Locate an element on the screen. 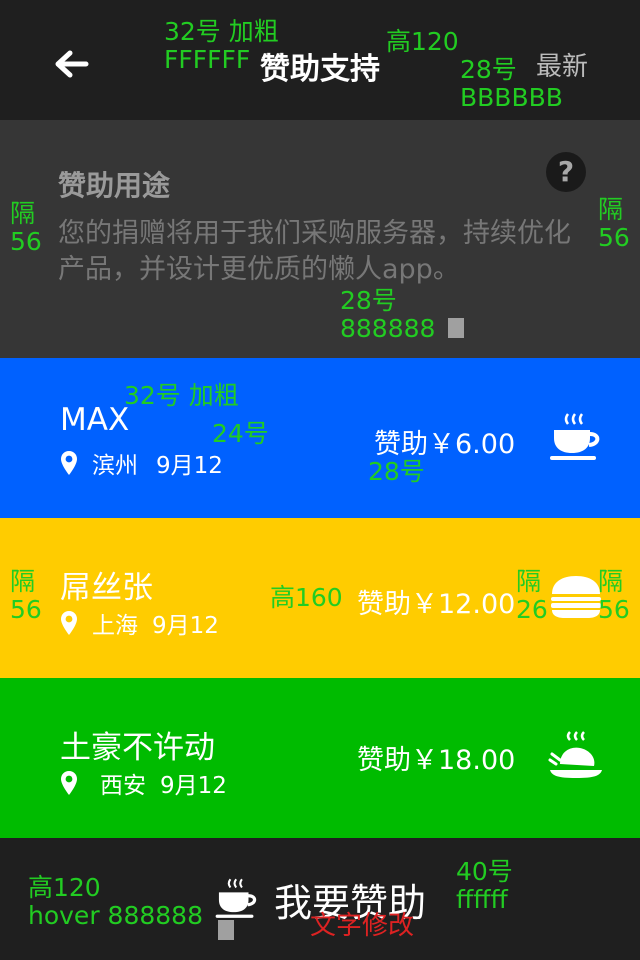 The width and height of the screenshot is (640, 960). annotation-header-height: 高120 is located at coordinates (422, 41).